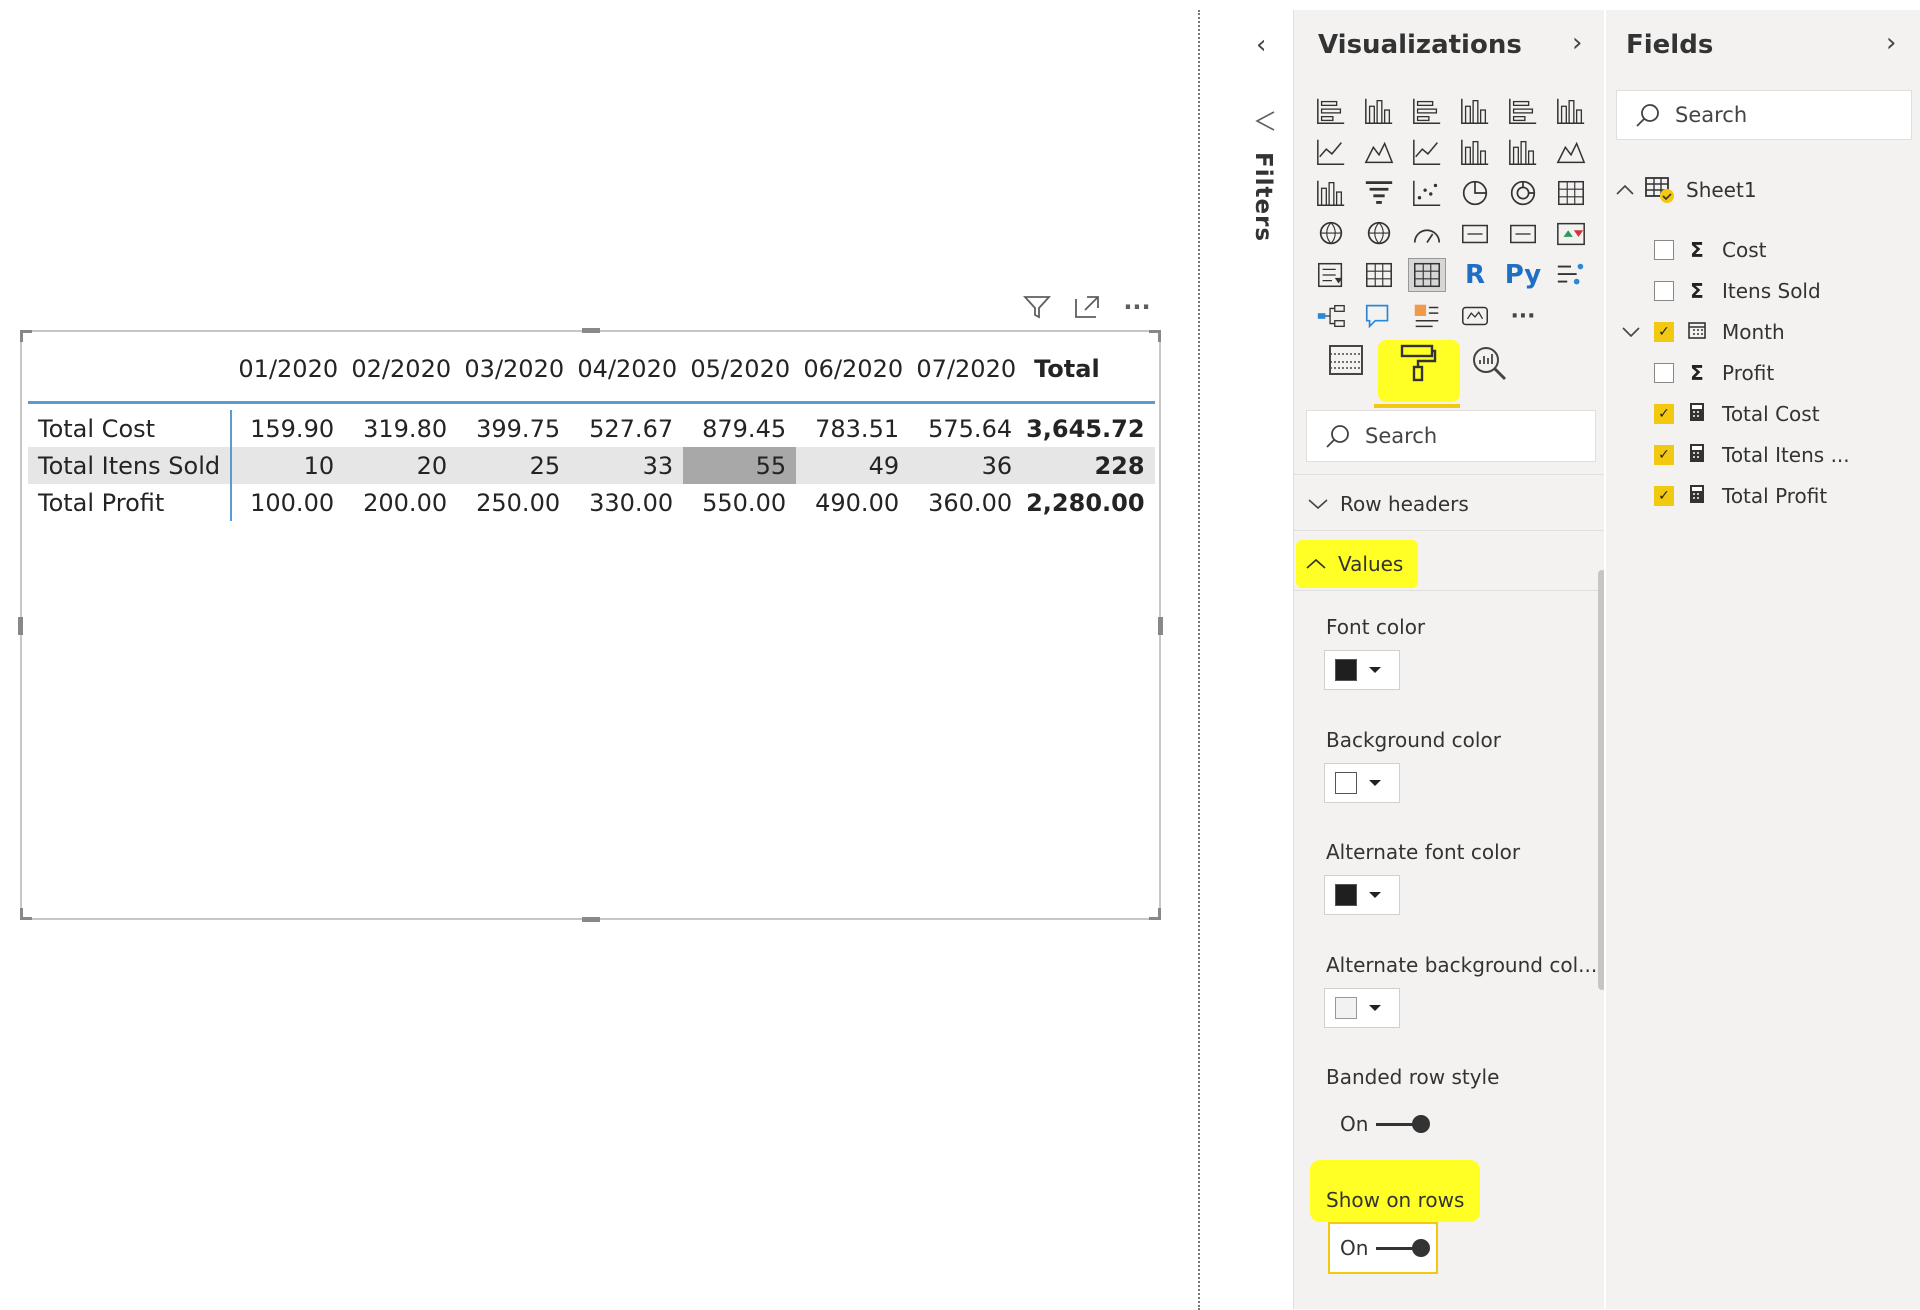 The image size is (1920, 1310). I want to click on filters-pane: ‹ Filters, so click(1266, 659).